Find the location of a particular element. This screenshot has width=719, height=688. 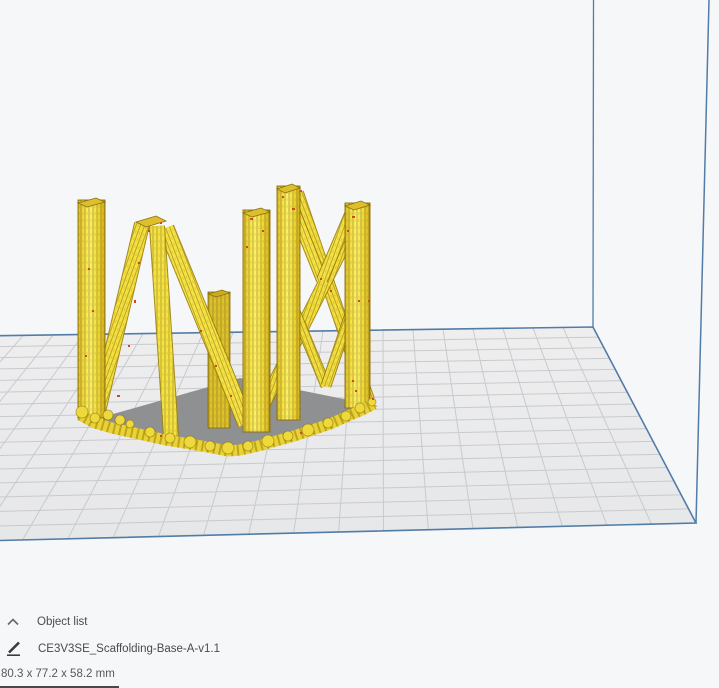

chevron-up-icon is located at coordinates (13, 622).